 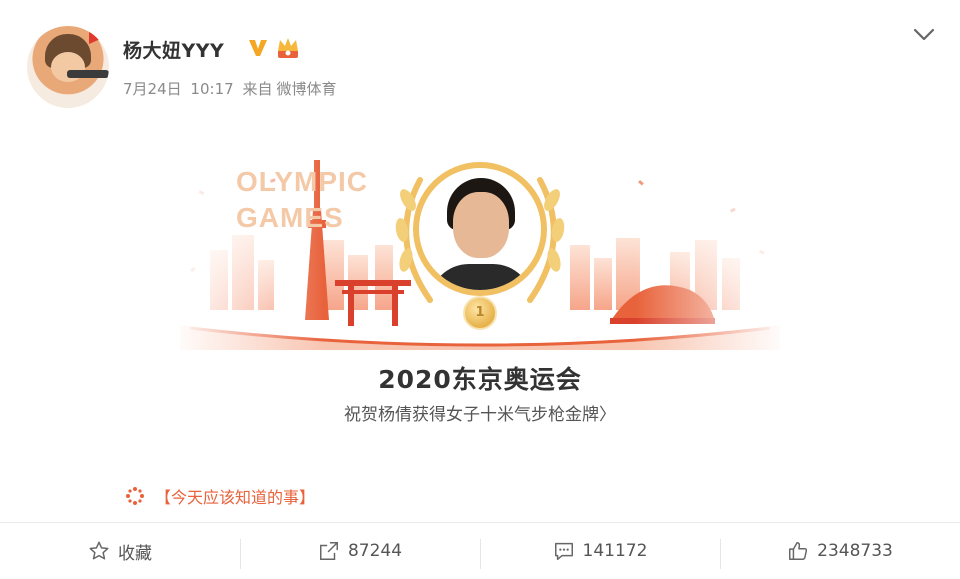 I want to click on post-time: 10:17, so click(x=211, y=89).